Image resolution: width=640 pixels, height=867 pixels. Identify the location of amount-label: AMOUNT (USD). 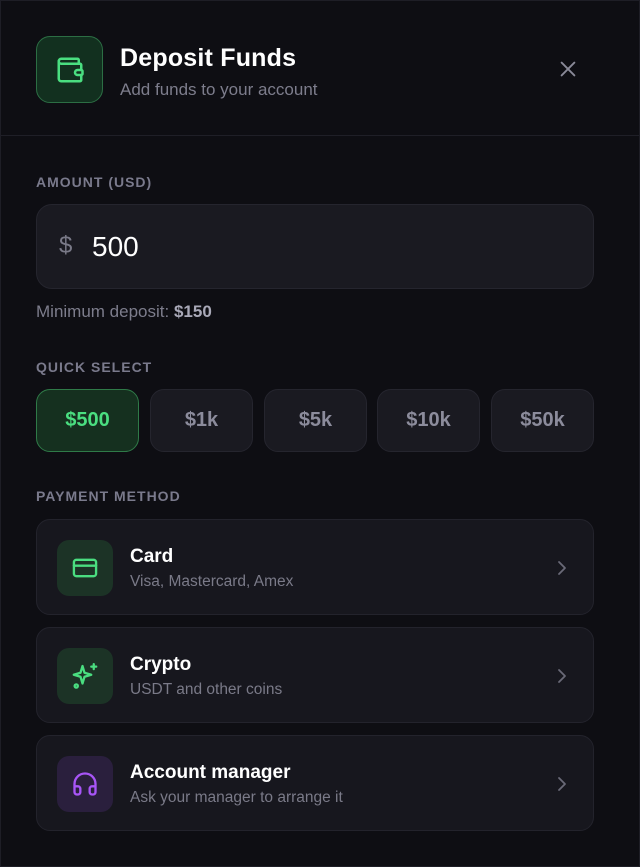
(94, 182).